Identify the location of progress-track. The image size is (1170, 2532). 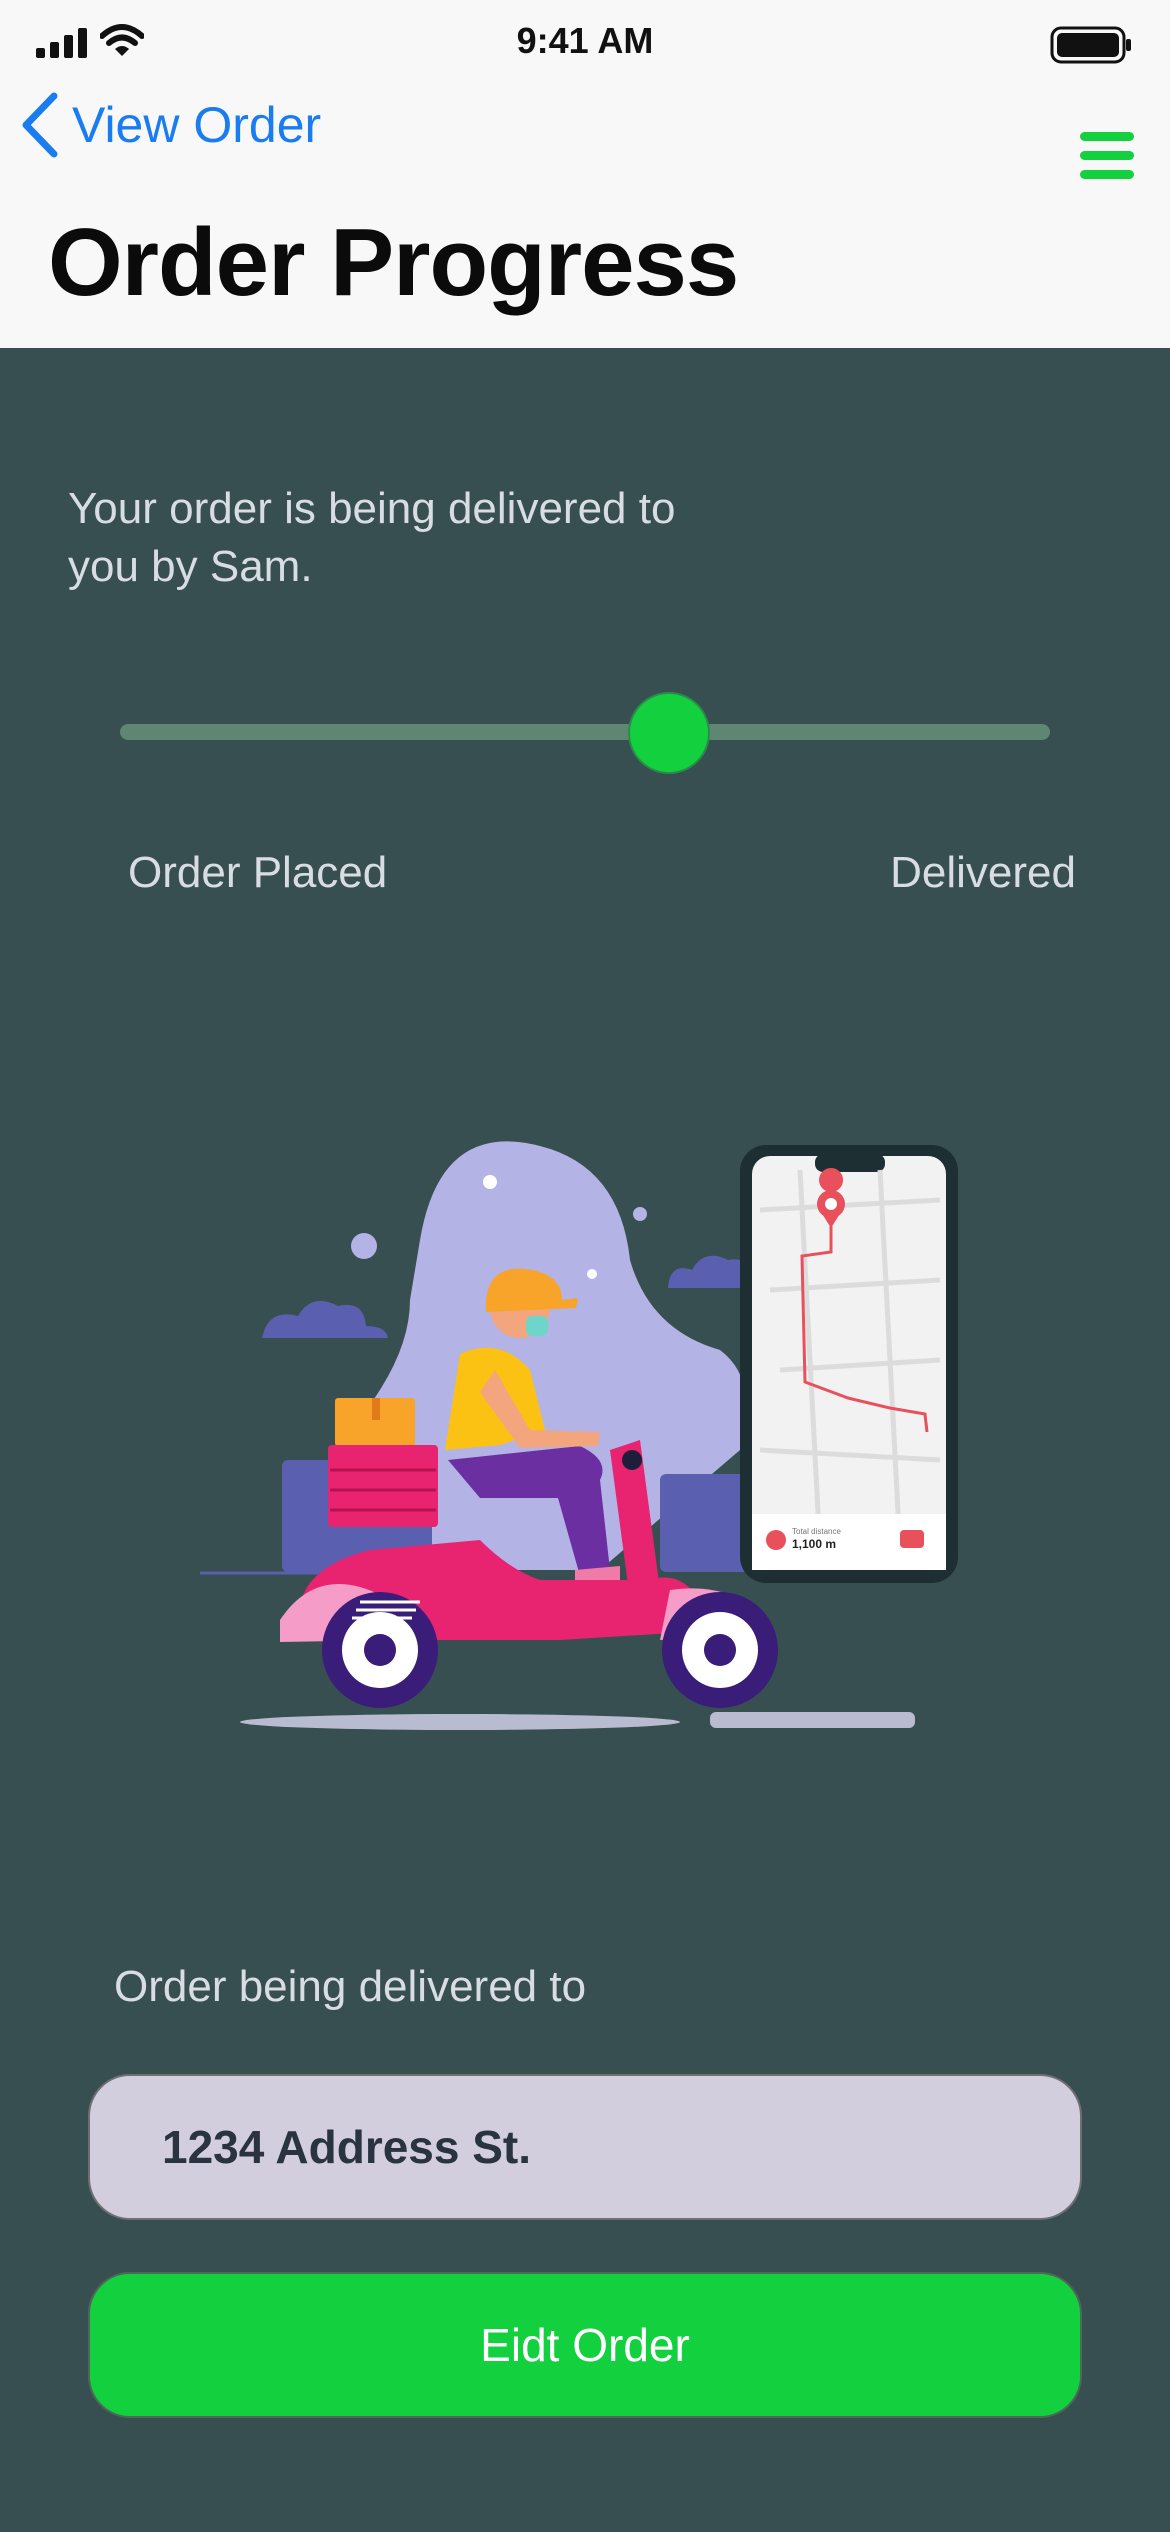
(585, 732).